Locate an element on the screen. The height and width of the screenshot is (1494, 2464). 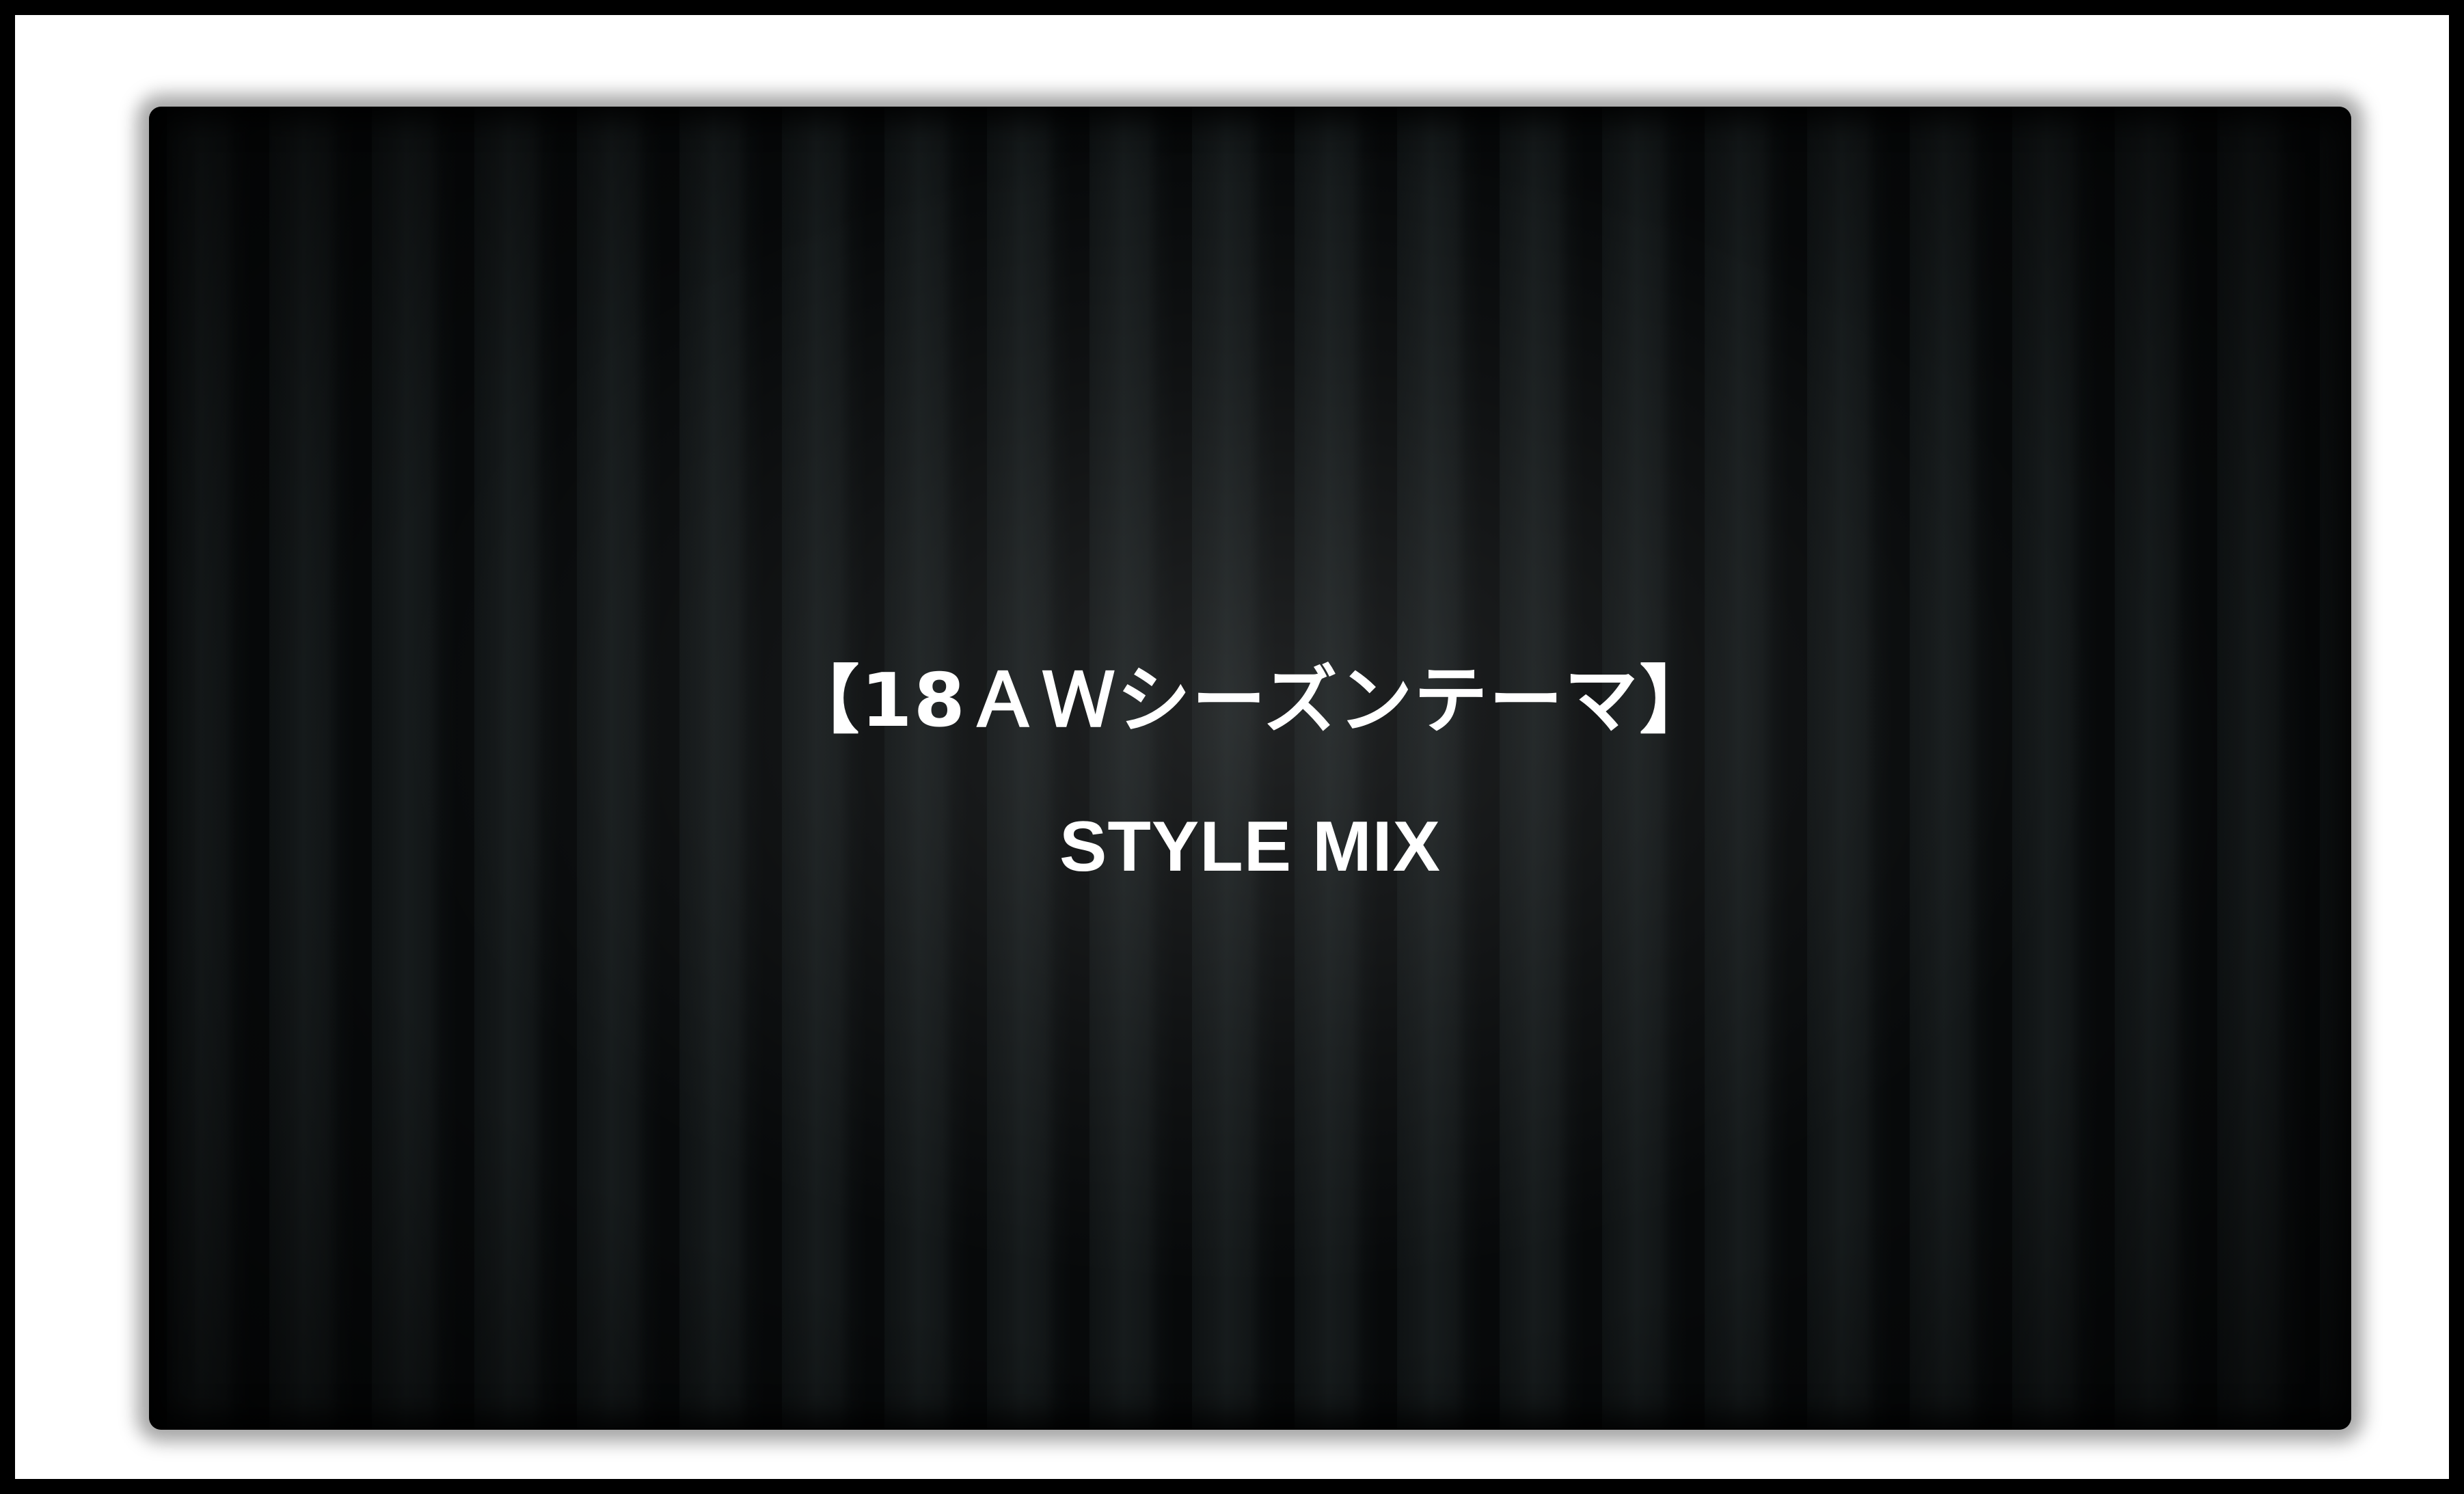
season-theme-heading: 【18ＡＷシーズンテーマ】 is located at coordinates (1250, 701).